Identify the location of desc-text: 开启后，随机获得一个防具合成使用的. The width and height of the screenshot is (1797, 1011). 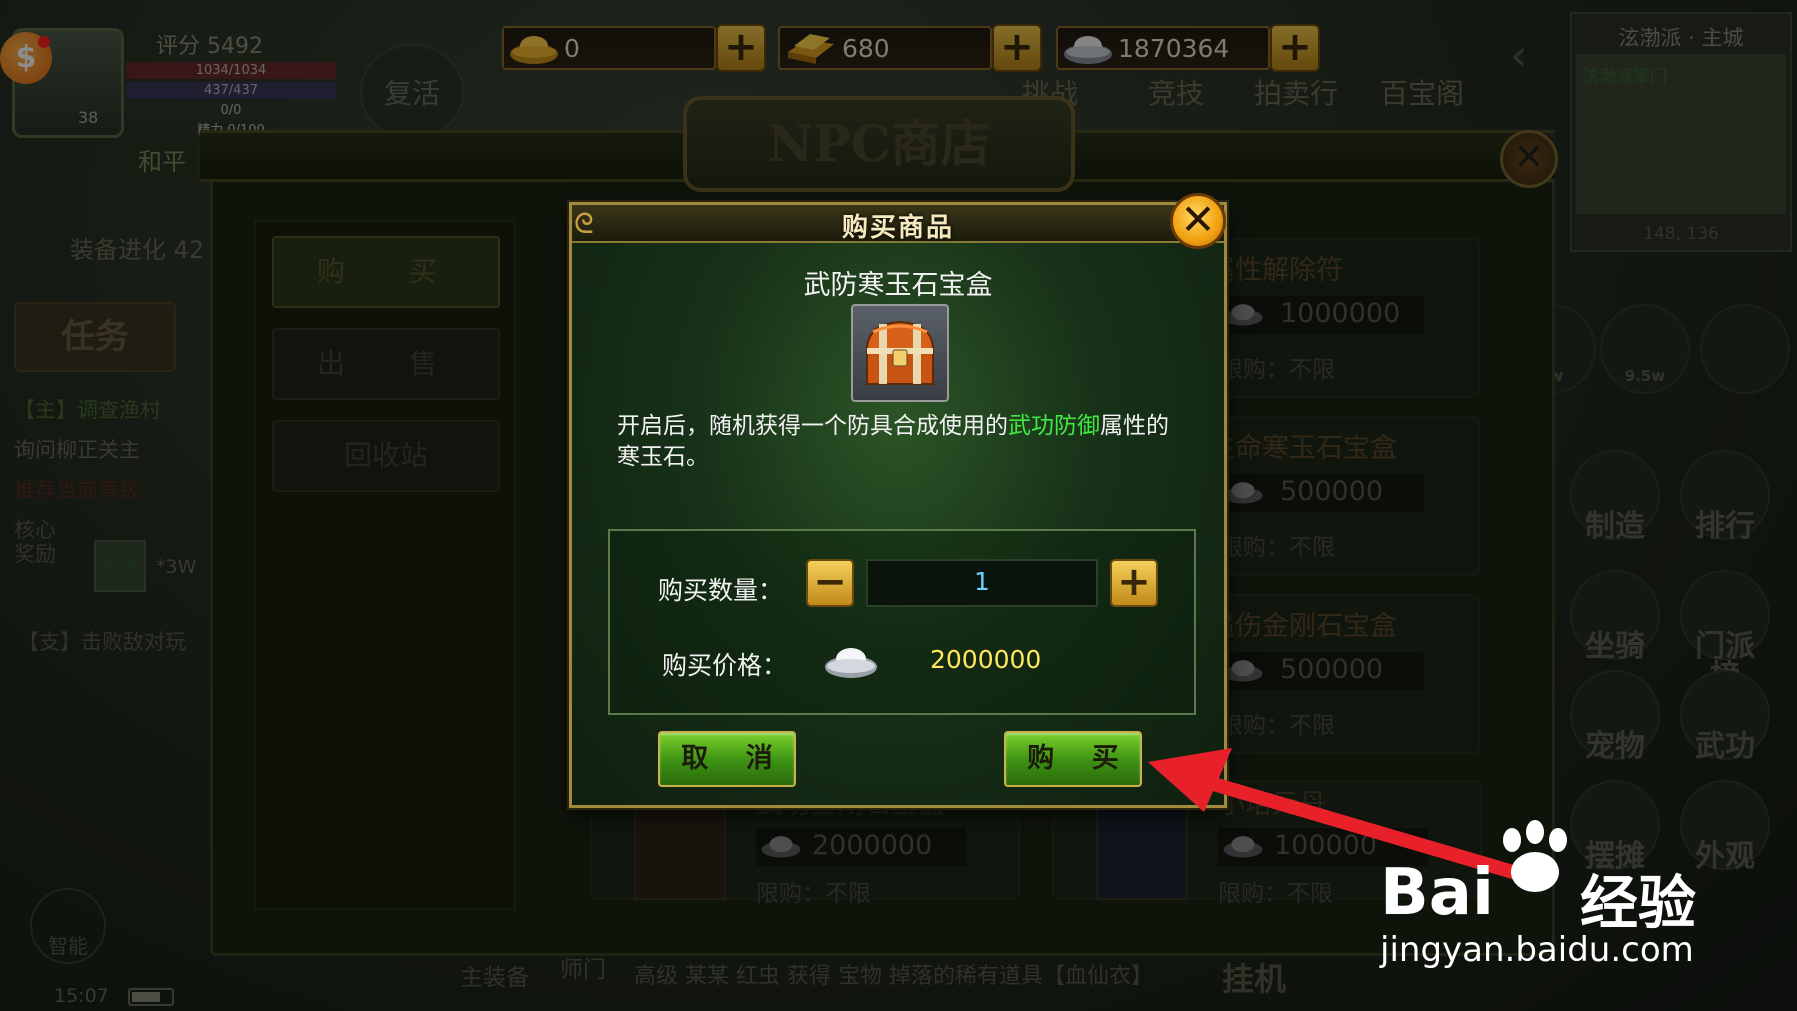
(812, 426).